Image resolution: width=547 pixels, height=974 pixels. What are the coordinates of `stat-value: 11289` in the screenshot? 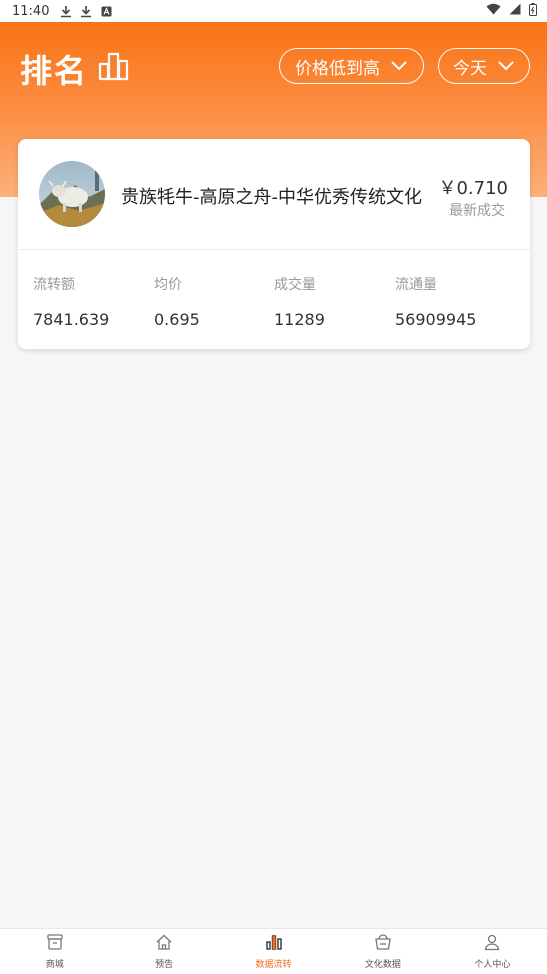 It's located at (299, 319).